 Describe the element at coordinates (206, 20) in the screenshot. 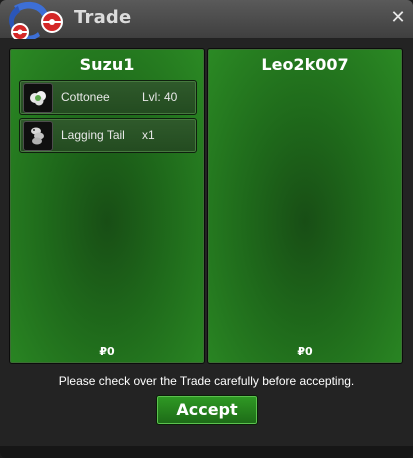

I see `title-bar: Trade ✕` at that location.